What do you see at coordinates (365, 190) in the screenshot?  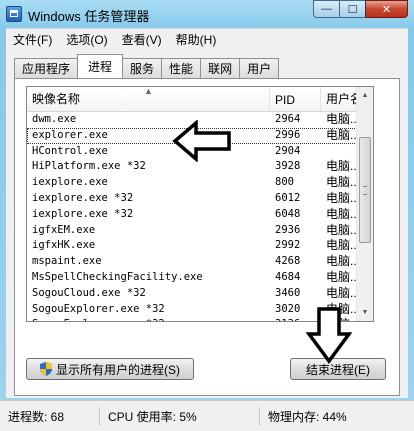 I see `scrollbar-thumb` at bounding box center [365, 190].